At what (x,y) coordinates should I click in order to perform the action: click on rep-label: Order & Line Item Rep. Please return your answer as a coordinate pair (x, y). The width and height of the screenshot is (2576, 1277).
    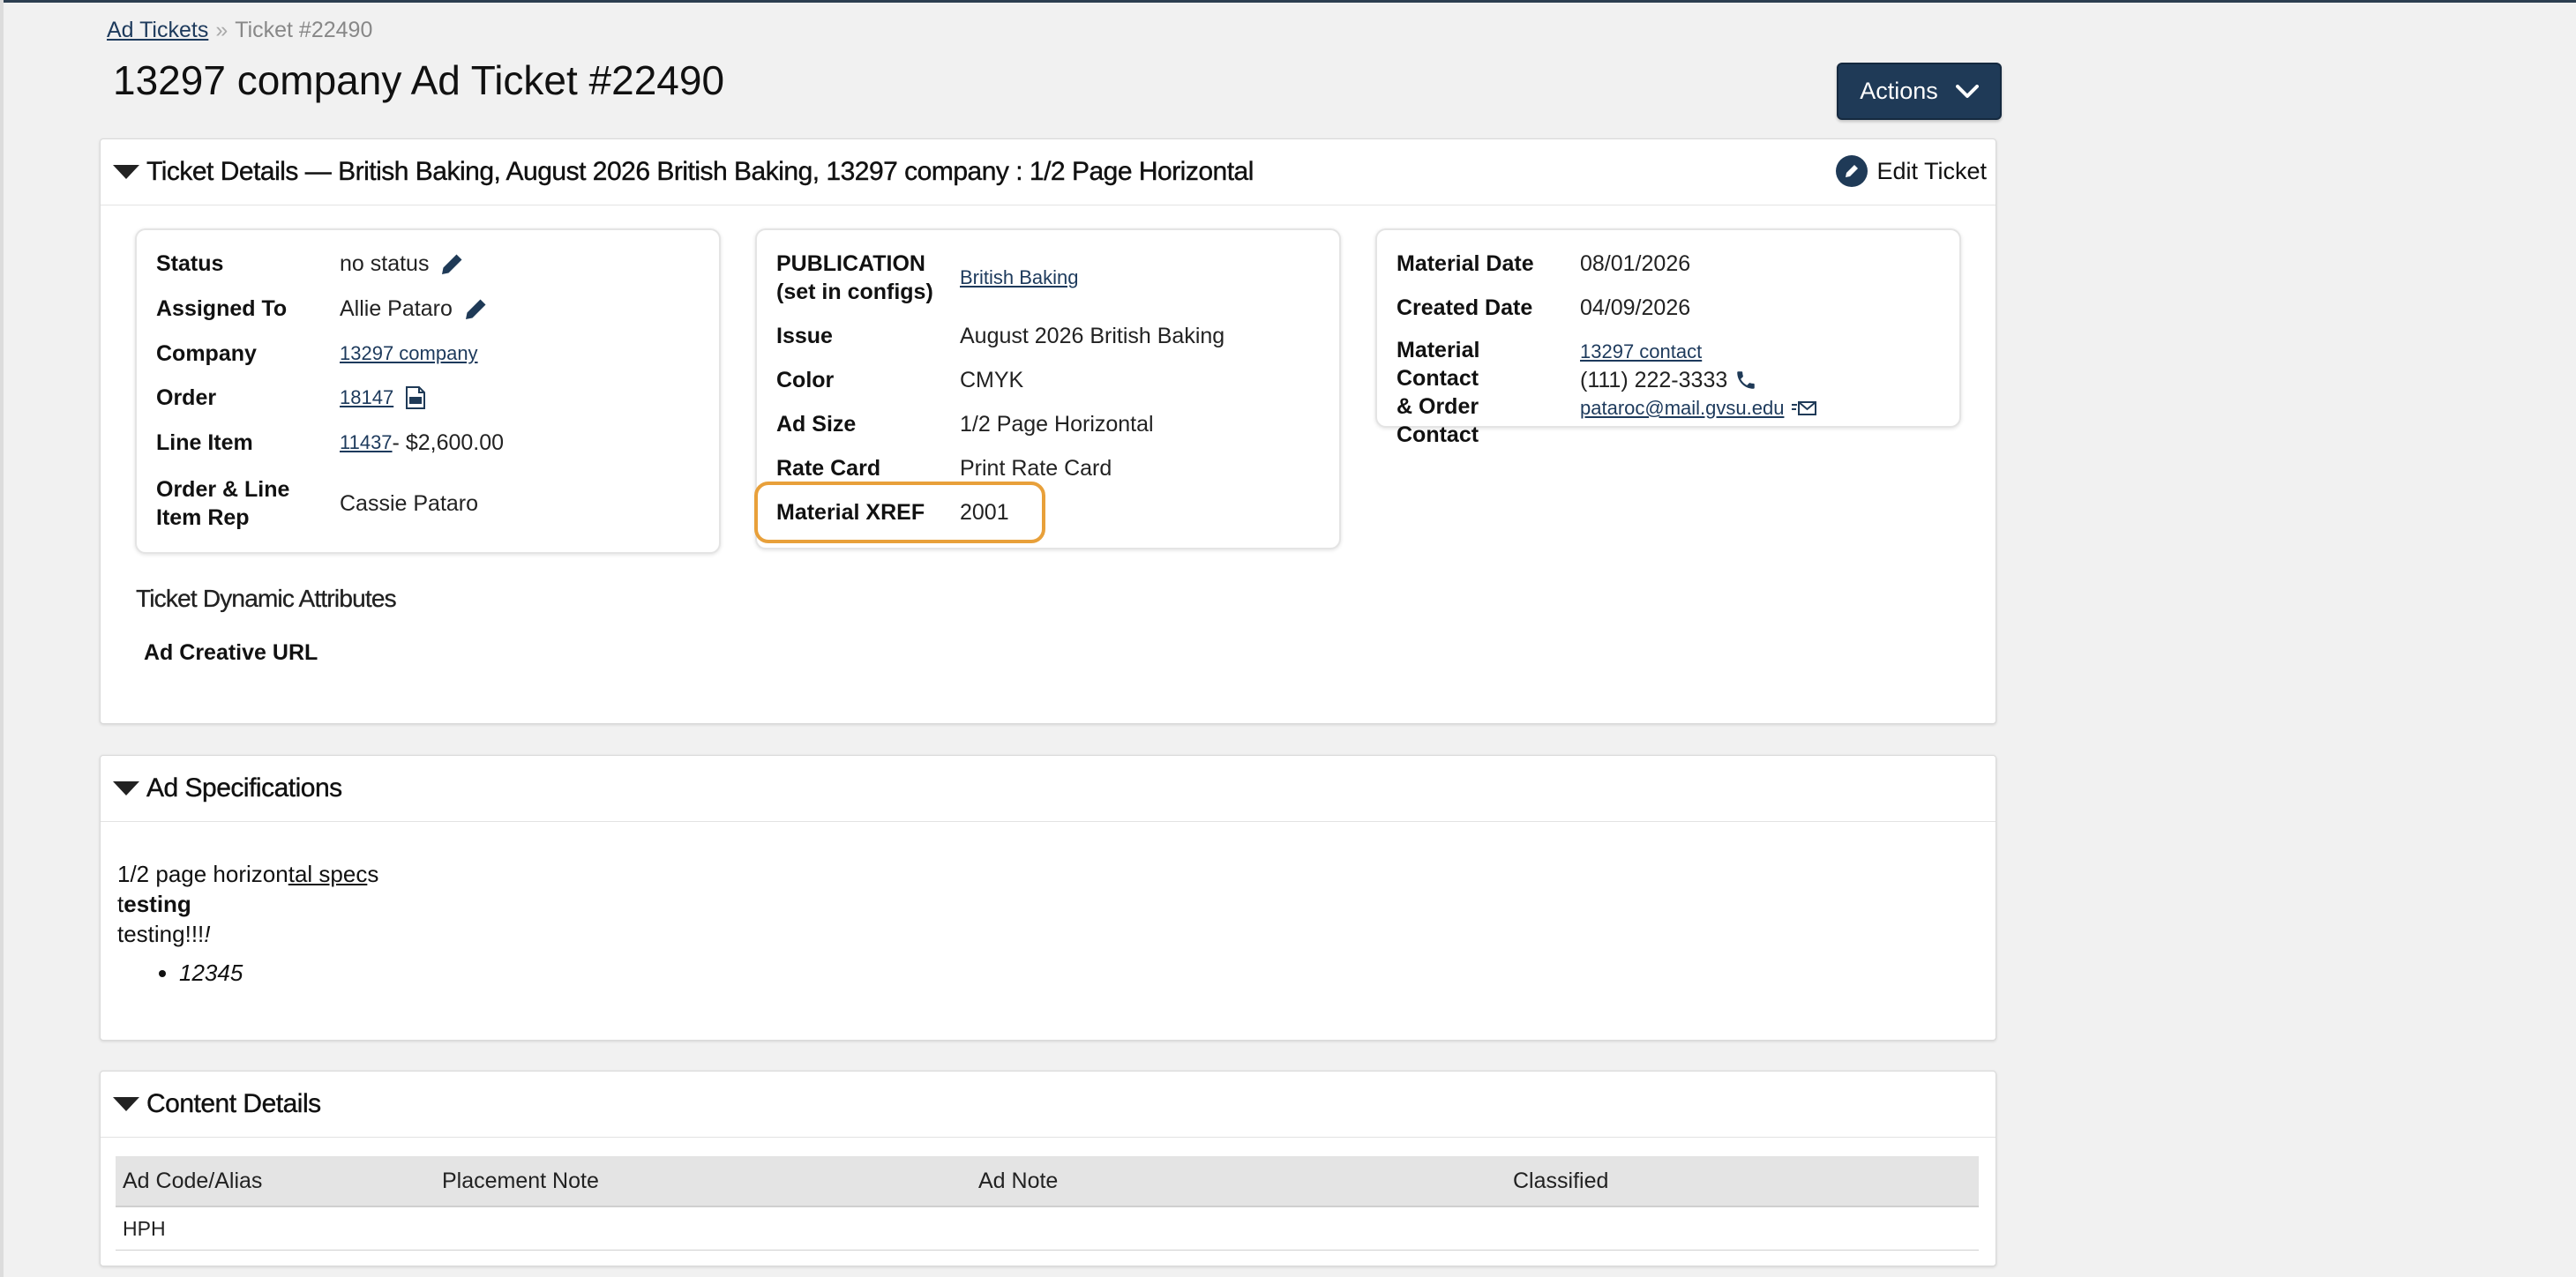
    Looking at the image, I should click on (223, 503).